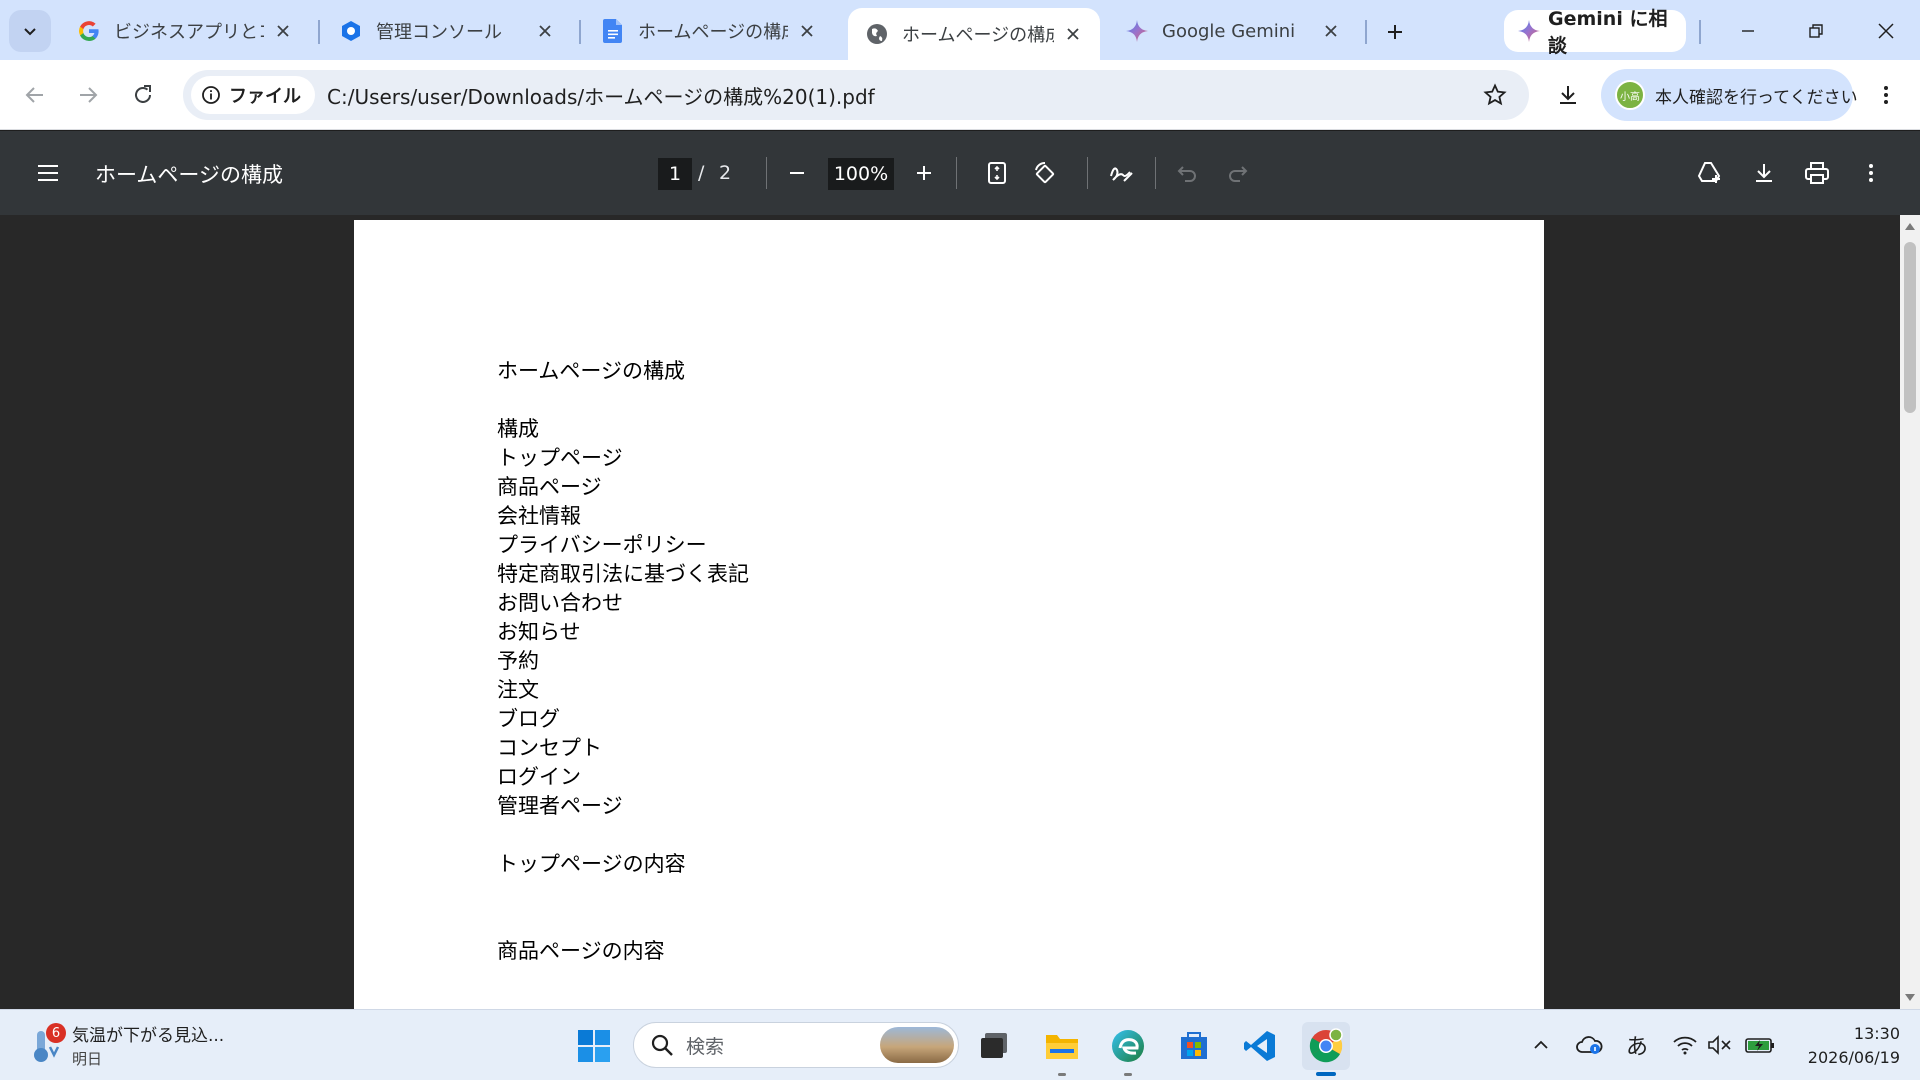  Describe the element at coordinates (1237, 173) in the screenshot. I see `redo-button` at that location.